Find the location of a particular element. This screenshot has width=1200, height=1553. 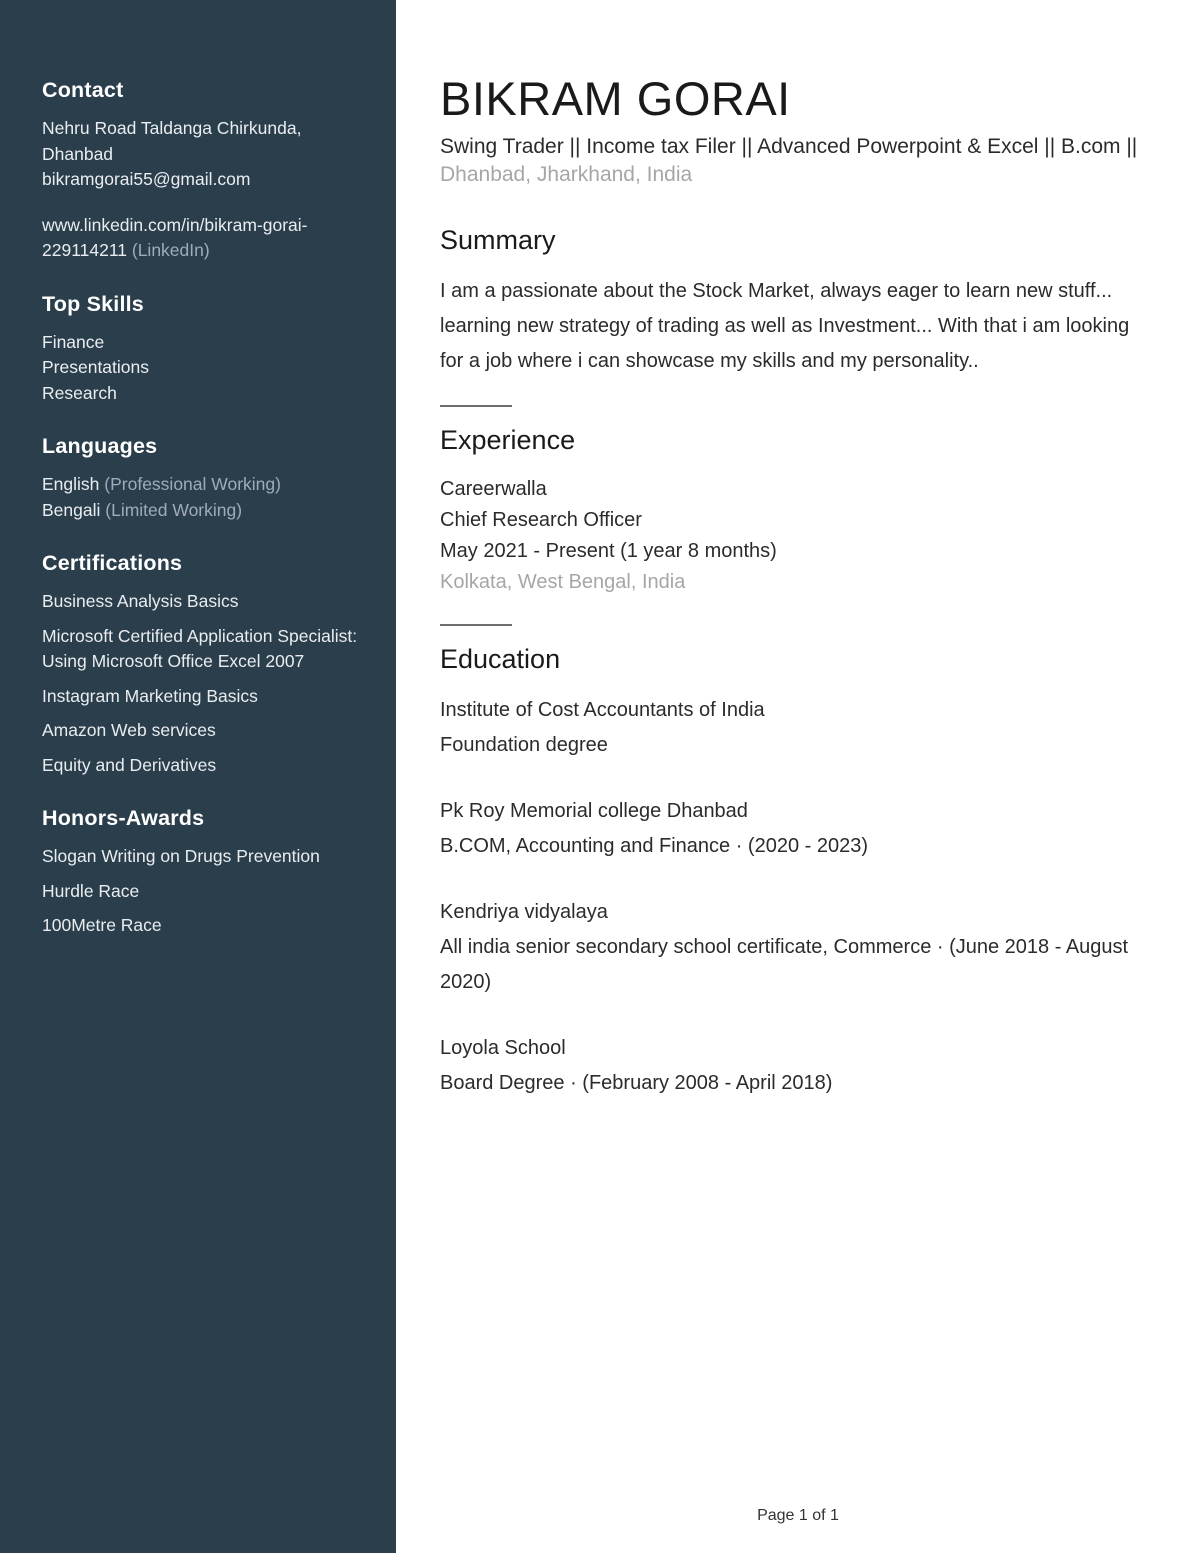

education-degree: Foundation degree is located at coordinates (524, 745).